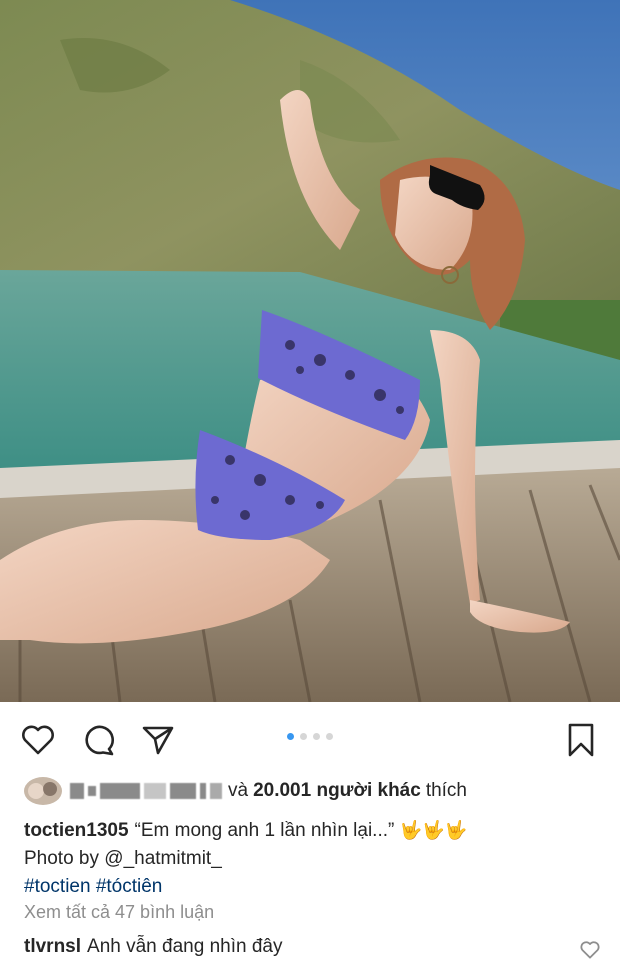 Image resolution: width=620 pixels, height=968 pixels. I want to click on comment-text: Anh vẫn đang nhìn đây, so click(185, 946).